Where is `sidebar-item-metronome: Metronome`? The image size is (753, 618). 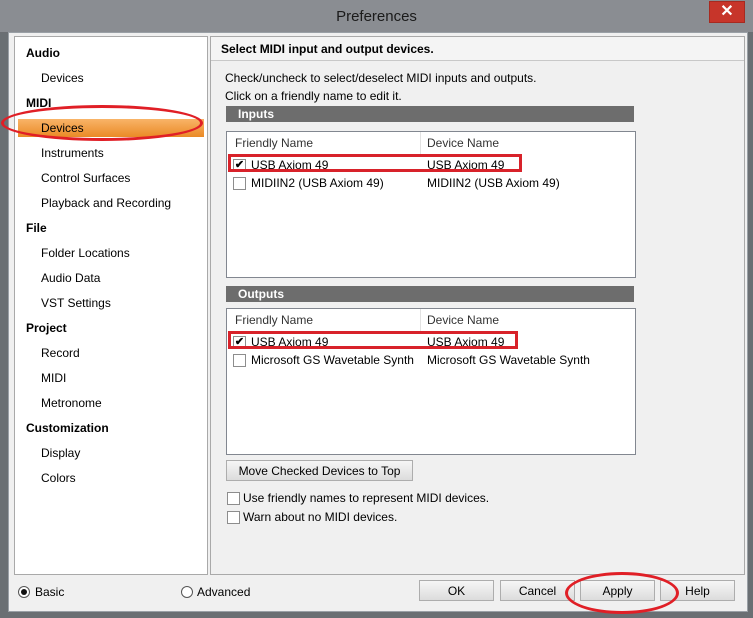 sidebar-item-metronome: Metronome is located at coordinates (71, 403).